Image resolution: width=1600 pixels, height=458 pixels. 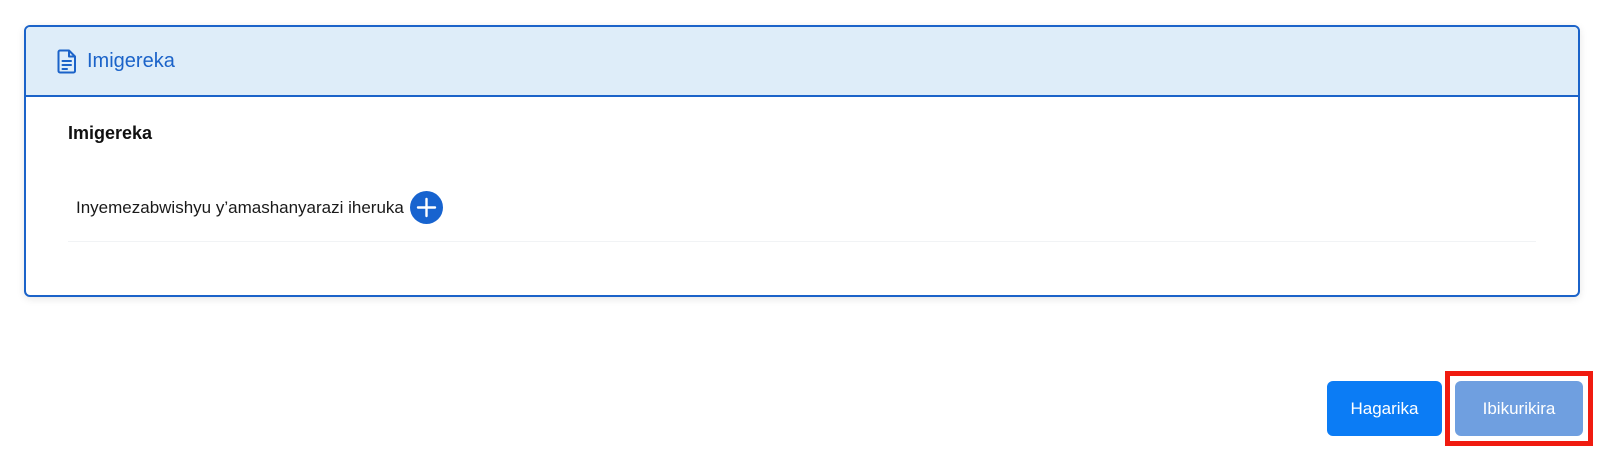 I want to click on cancel-button: Hagarika, so click(x=1384, y=408).